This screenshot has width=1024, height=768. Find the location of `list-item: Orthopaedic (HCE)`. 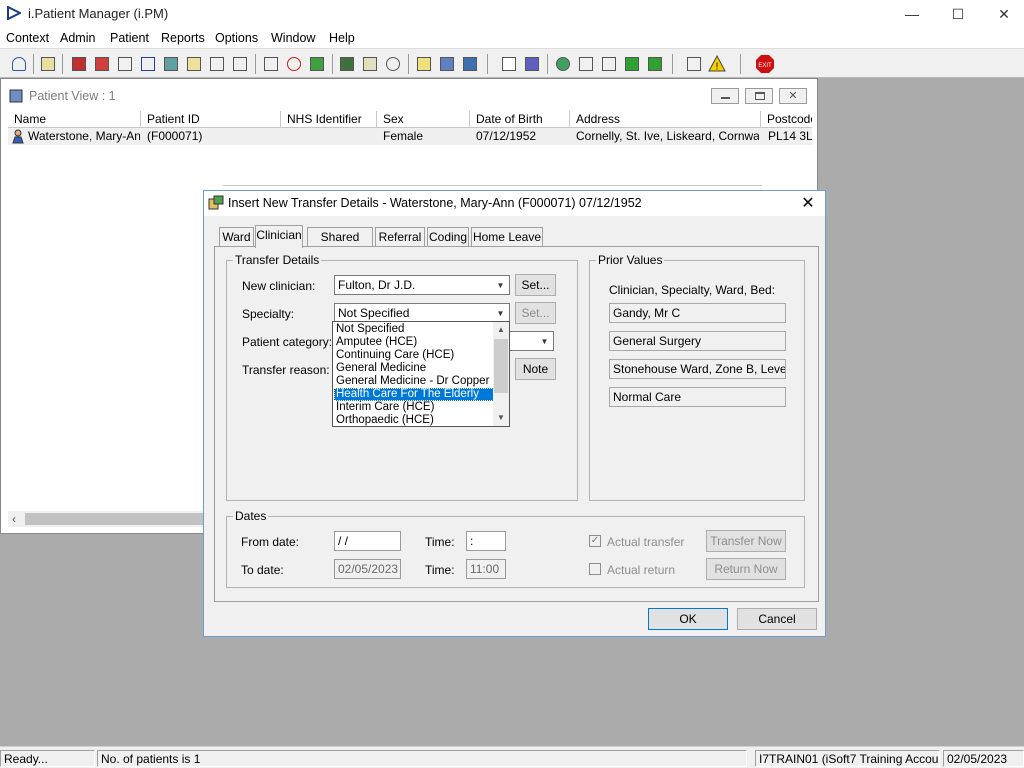

list-item: Orthopaedic (HCE) is located at coordinates (414, 420).